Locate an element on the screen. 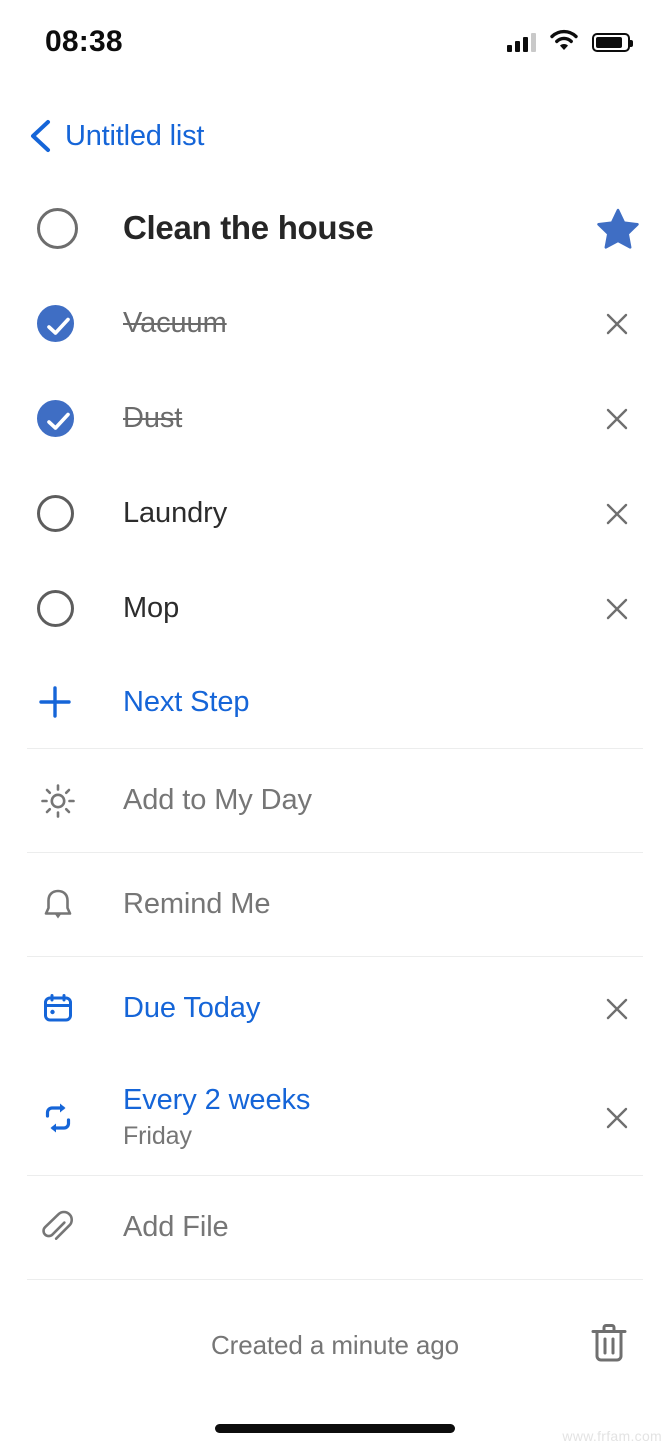  calendar-icon is located at coordinates (57, 1008).